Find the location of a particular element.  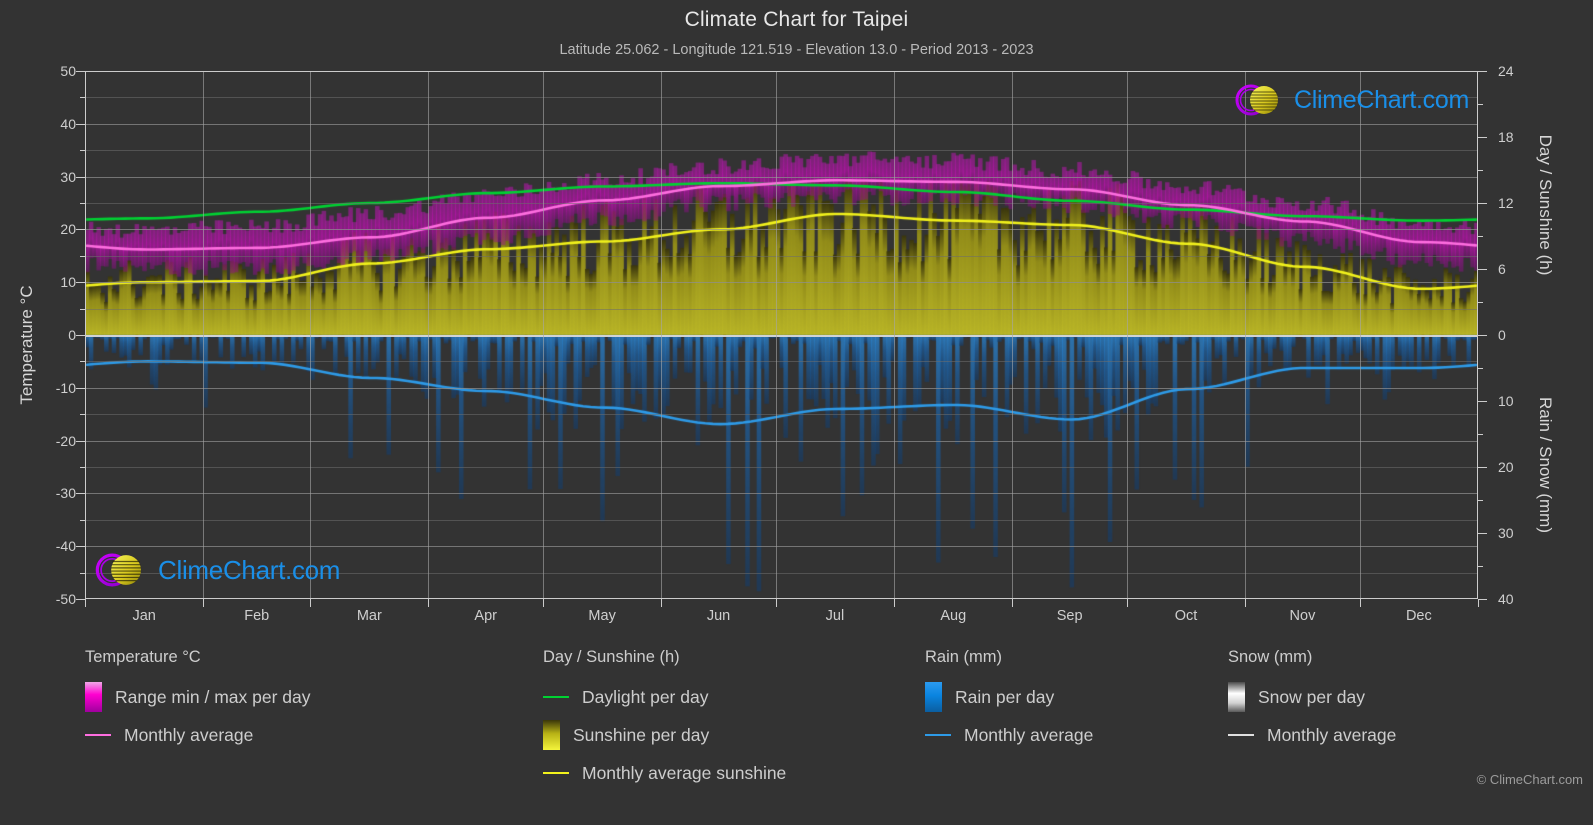

y-axis-left-tick: 50 is located at coordinates (68, 71).